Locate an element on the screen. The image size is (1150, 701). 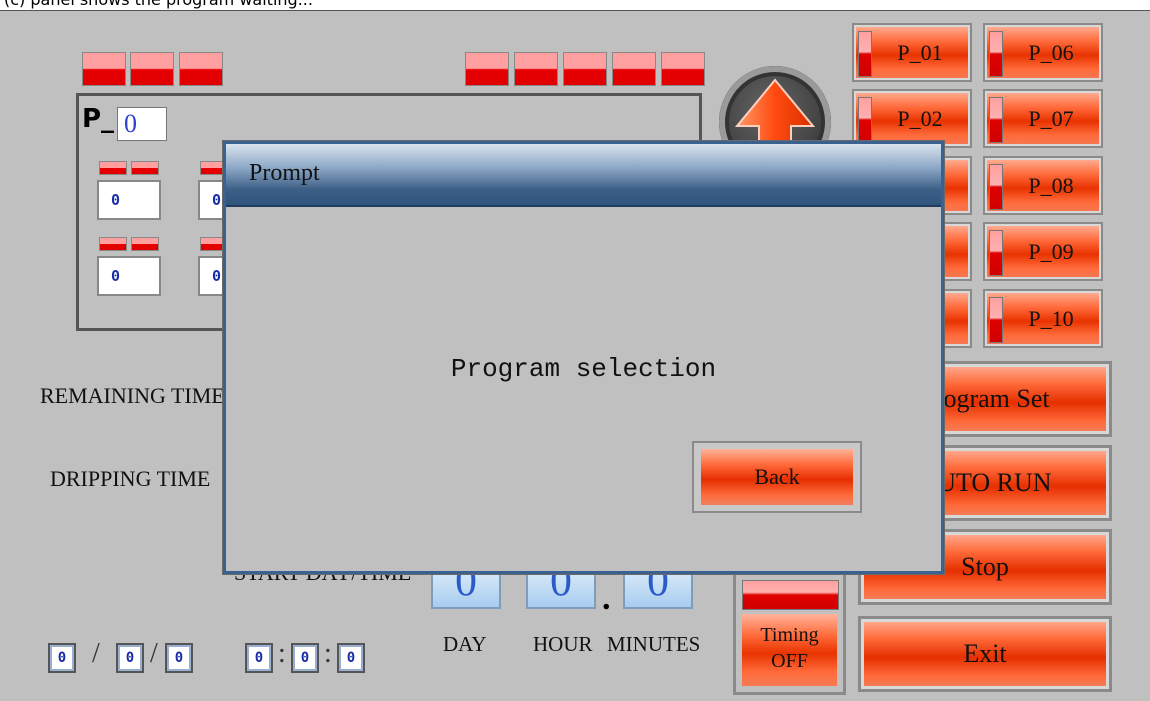
timing-button-face: Timing OFF is located at coordinates (789, 650).